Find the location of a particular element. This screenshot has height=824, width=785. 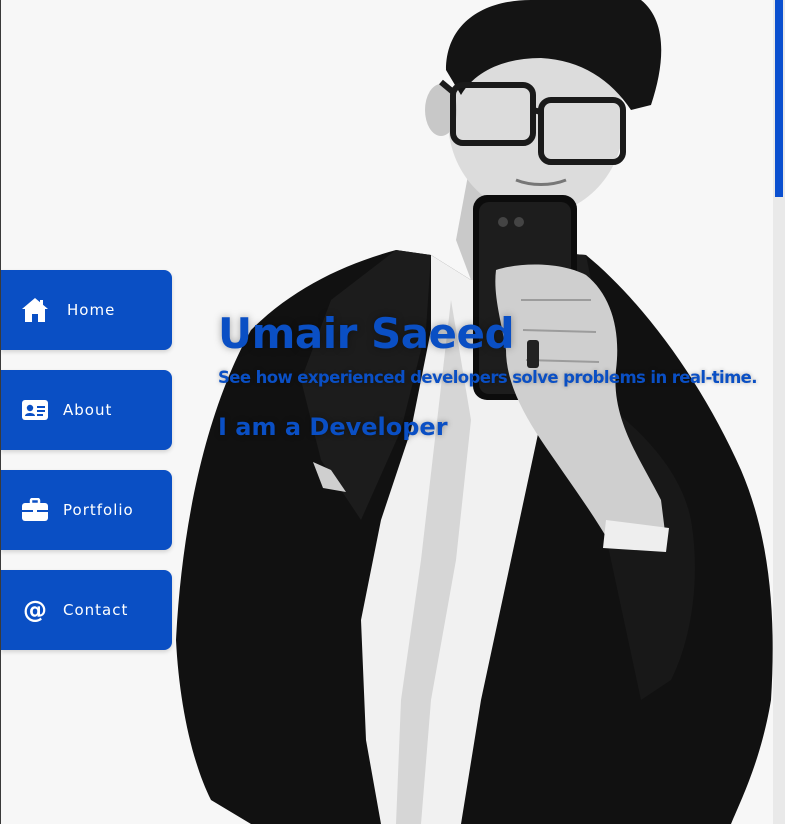

hero-name: Umair Saeed is located at coordinates (366, 333).